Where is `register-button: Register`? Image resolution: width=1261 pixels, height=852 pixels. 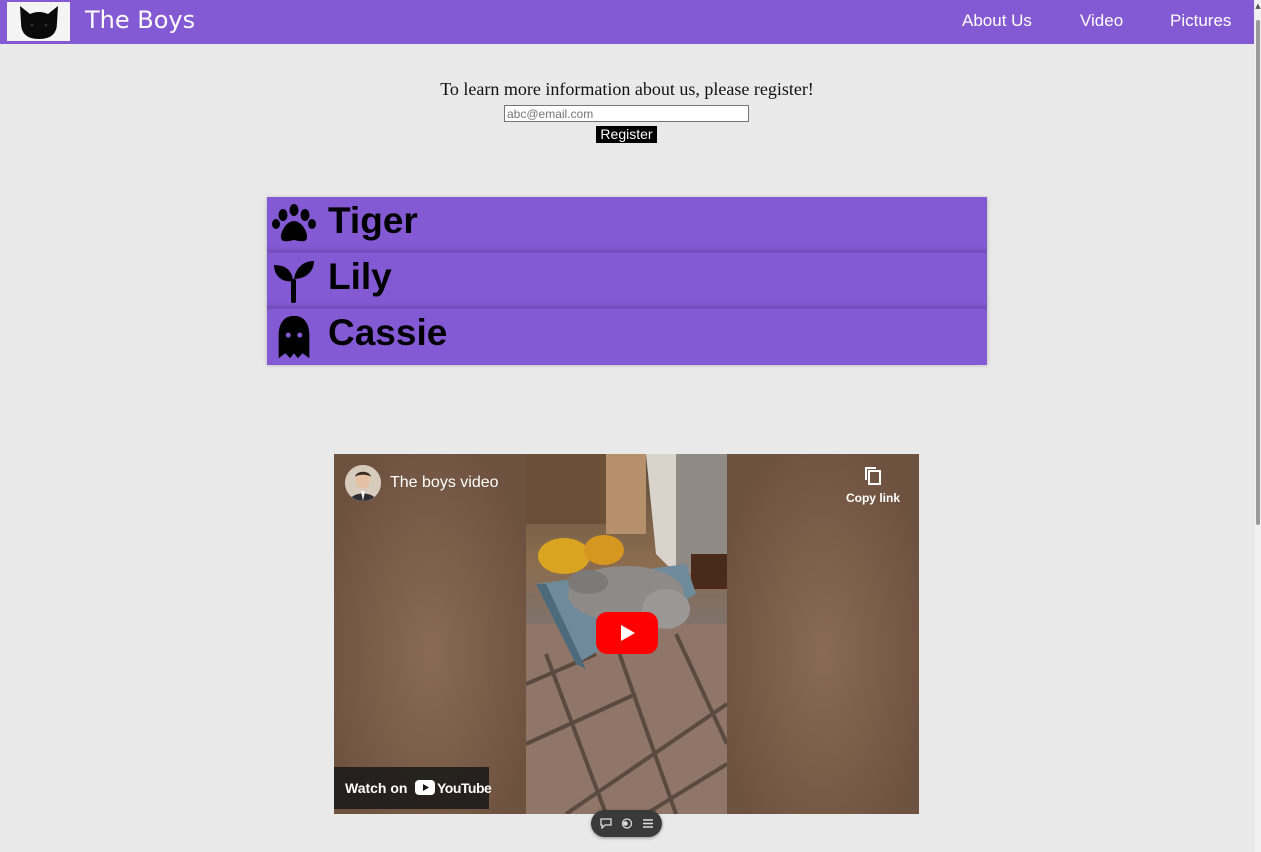 register-button: Register is located at coordinates (626, 134).